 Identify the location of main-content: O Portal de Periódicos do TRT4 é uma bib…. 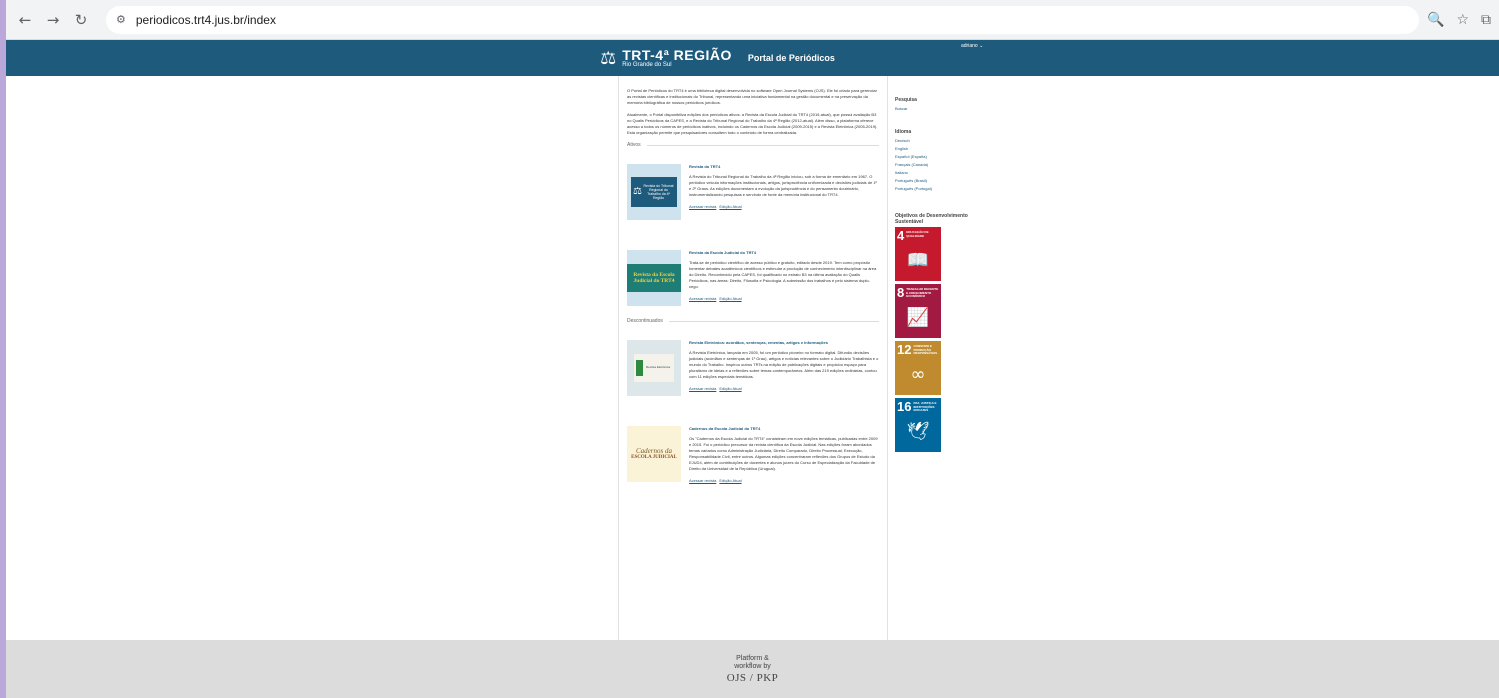
(753, 358).